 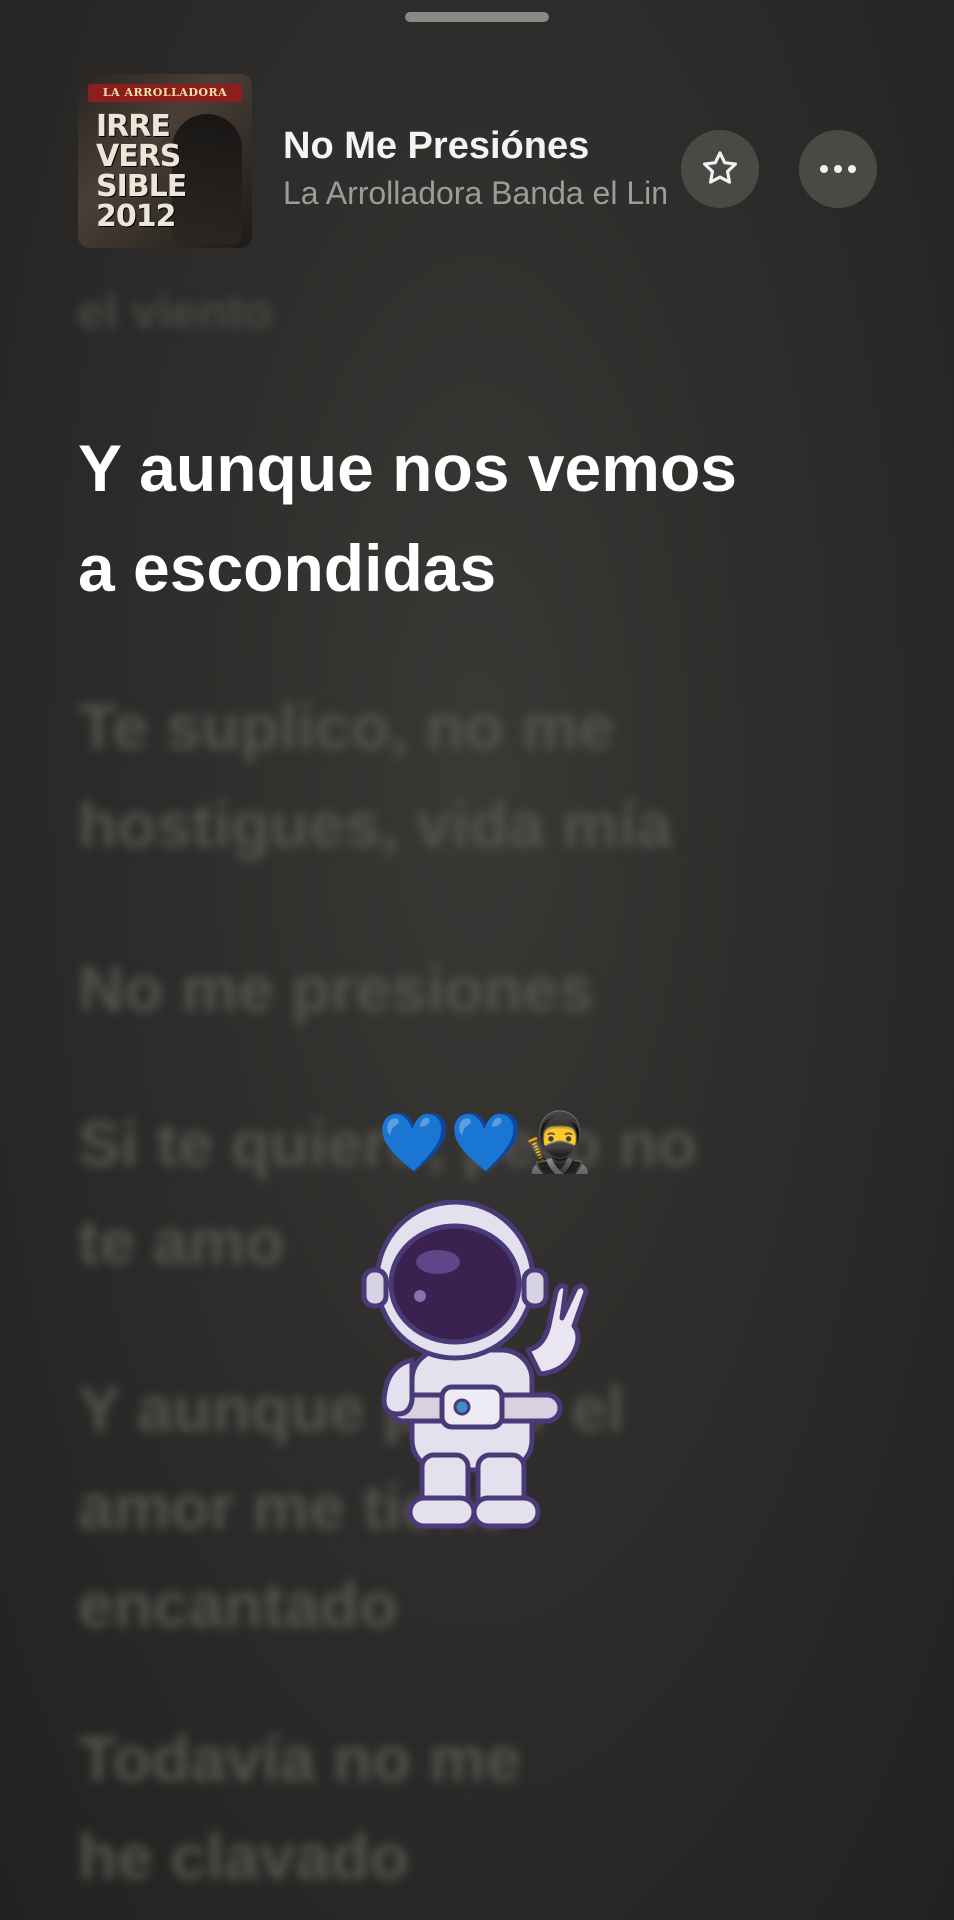 I want to click on lyric-upcoming: Te suplico, no me hostigues, vida mía, so click(x=488, y=776).